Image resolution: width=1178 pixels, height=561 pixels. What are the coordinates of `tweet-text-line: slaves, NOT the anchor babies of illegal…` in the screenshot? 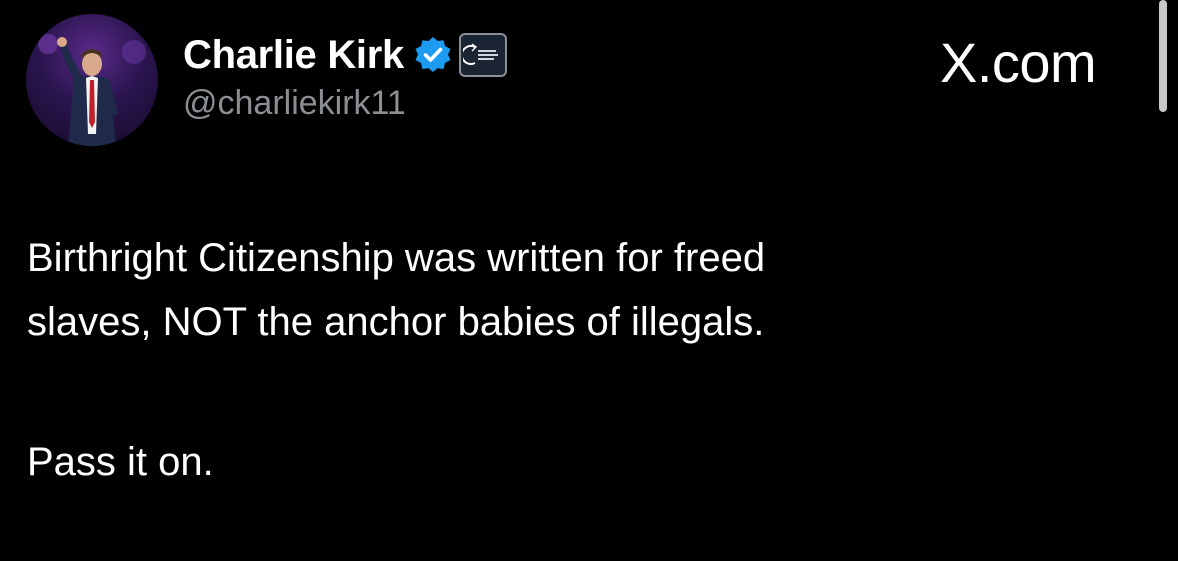 It's located at (396, 322).